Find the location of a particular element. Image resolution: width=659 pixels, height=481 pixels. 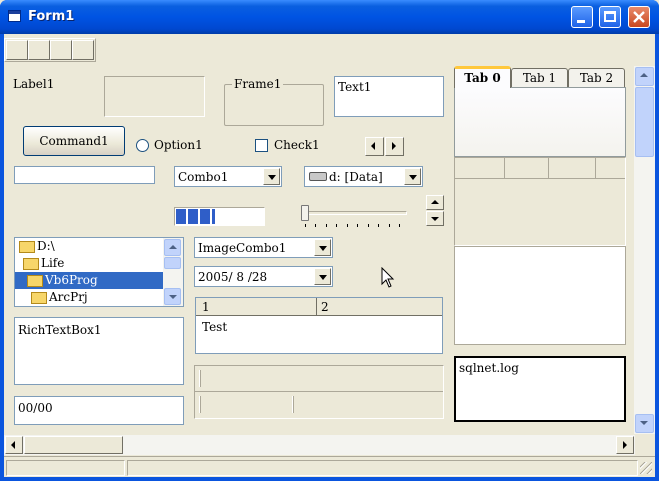

form-icon is located at coordinates (14, 16).